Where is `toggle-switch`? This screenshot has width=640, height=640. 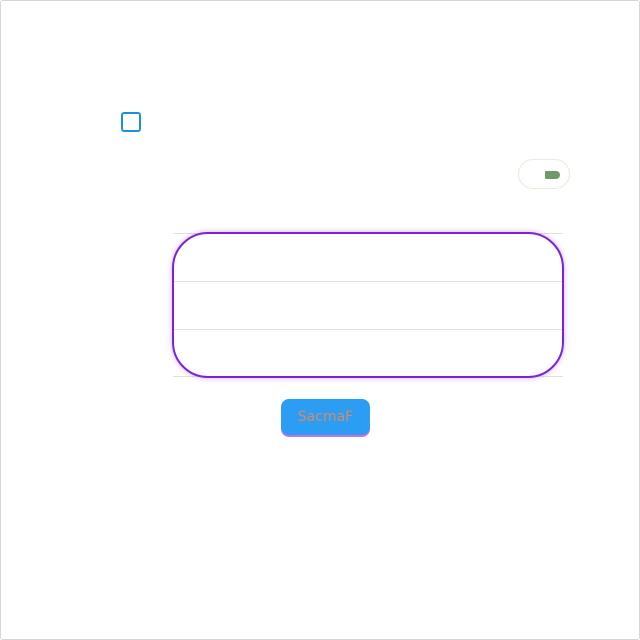 toggle-switch is located at coordinates (544, 174).